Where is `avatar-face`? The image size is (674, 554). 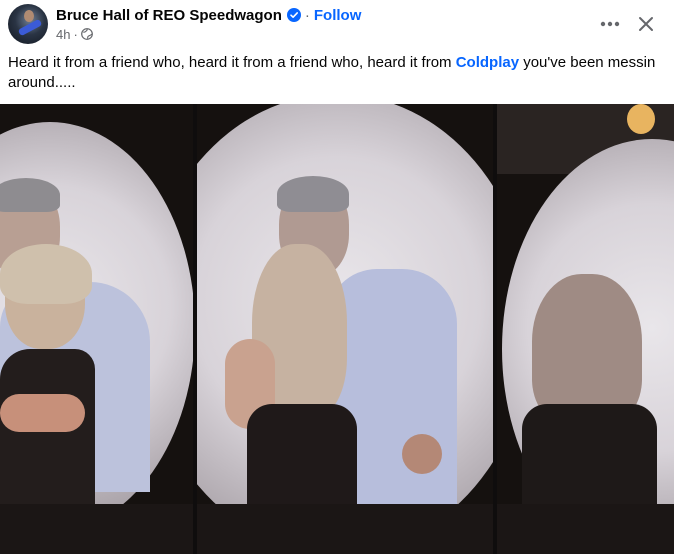 avatar-face is located at coordinates (29, 16).